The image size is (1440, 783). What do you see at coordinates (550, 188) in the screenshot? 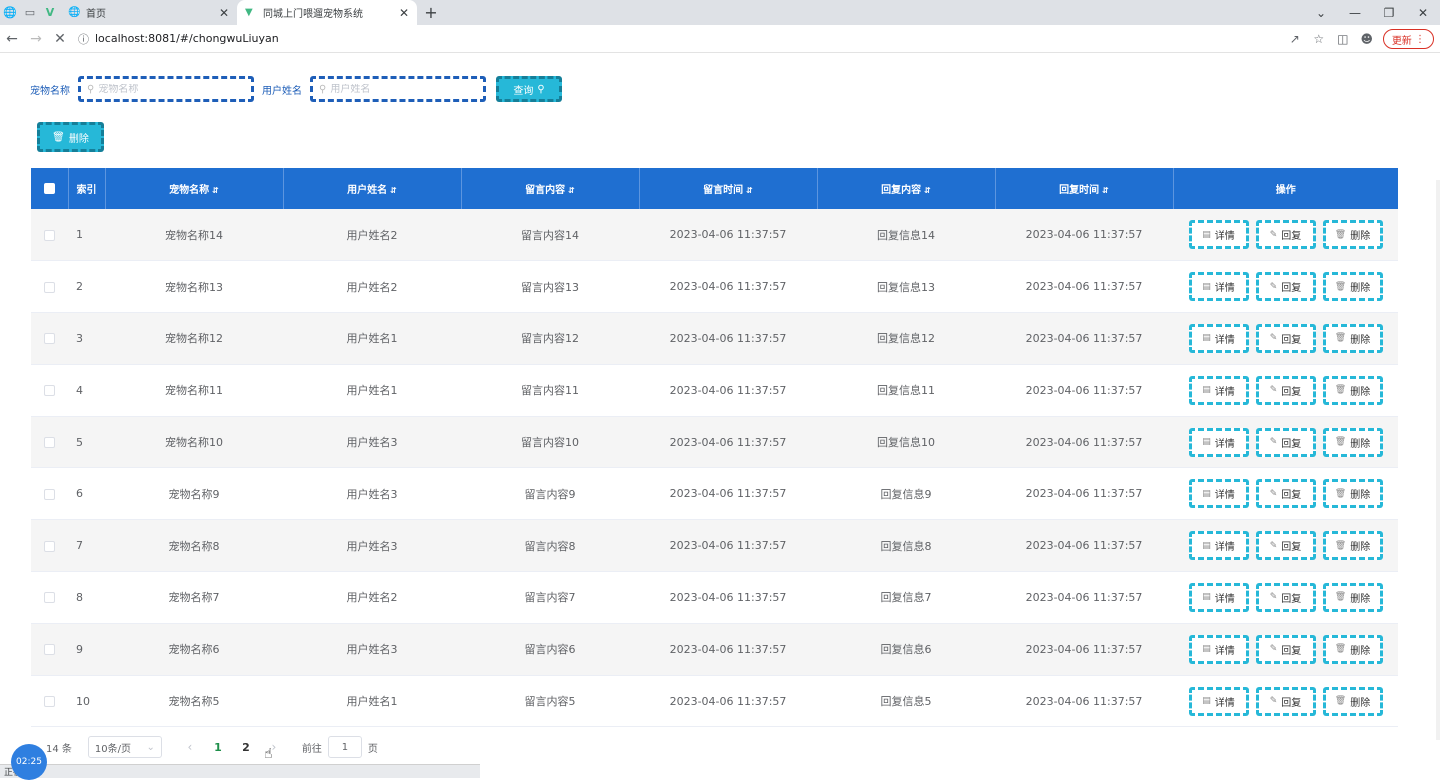
I see `column-header-message: 留言内容 ⇵` at bounding box center [550, 188].